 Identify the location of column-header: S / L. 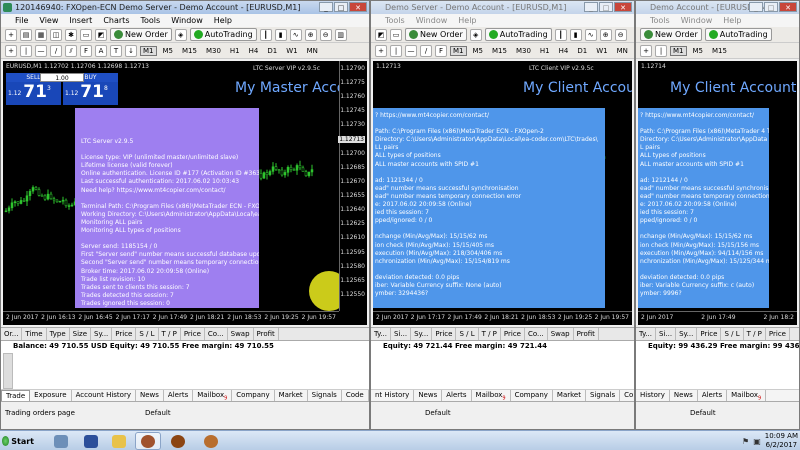
(732, 334).